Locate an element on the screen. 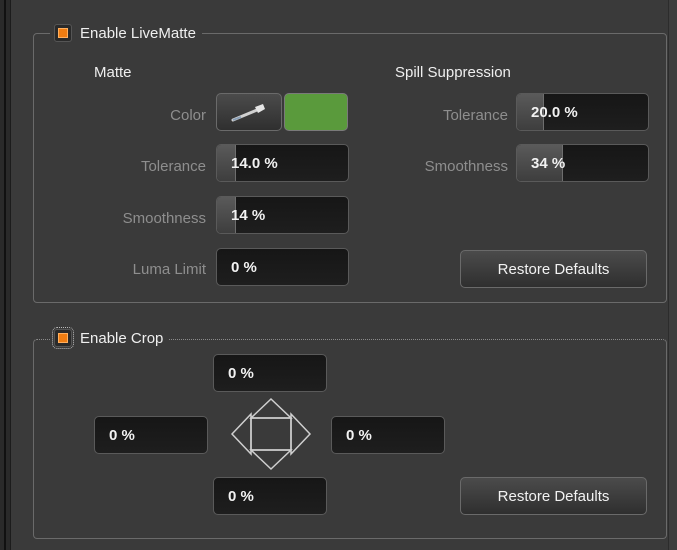  eyedropper-icon is located at coordinates (248, 113).